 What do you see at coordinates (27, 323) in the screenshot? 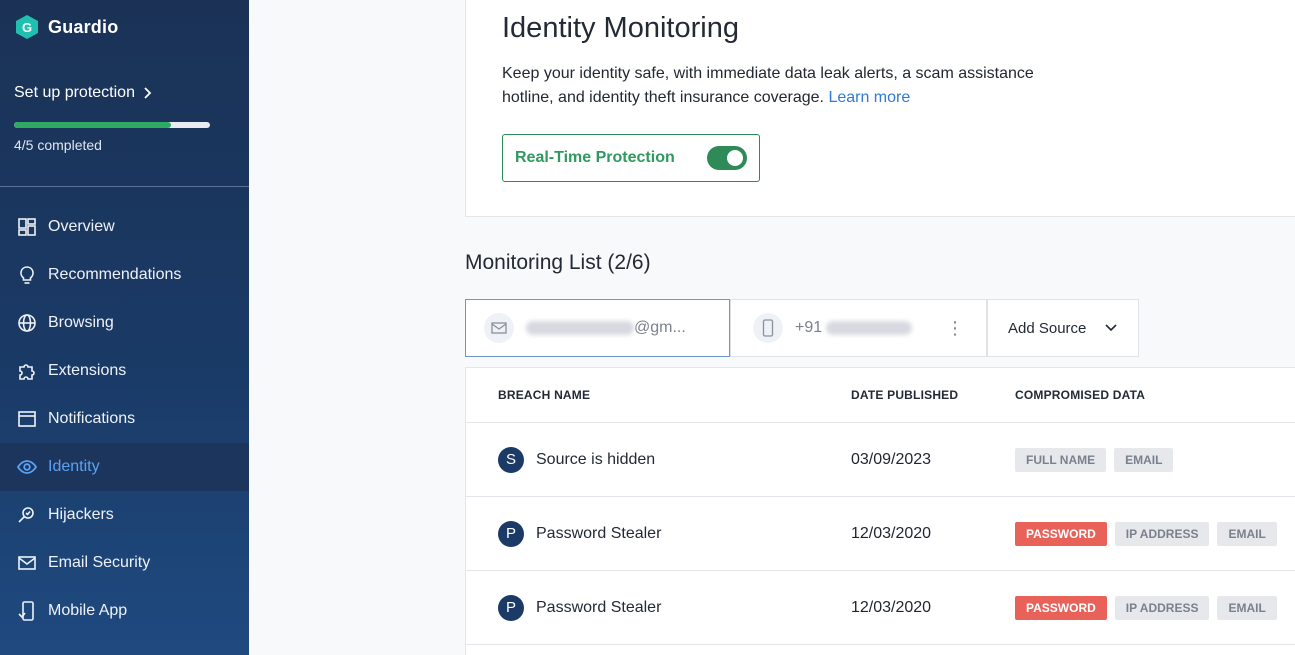
I see `globe-icon` at bounding box center [27, 323].